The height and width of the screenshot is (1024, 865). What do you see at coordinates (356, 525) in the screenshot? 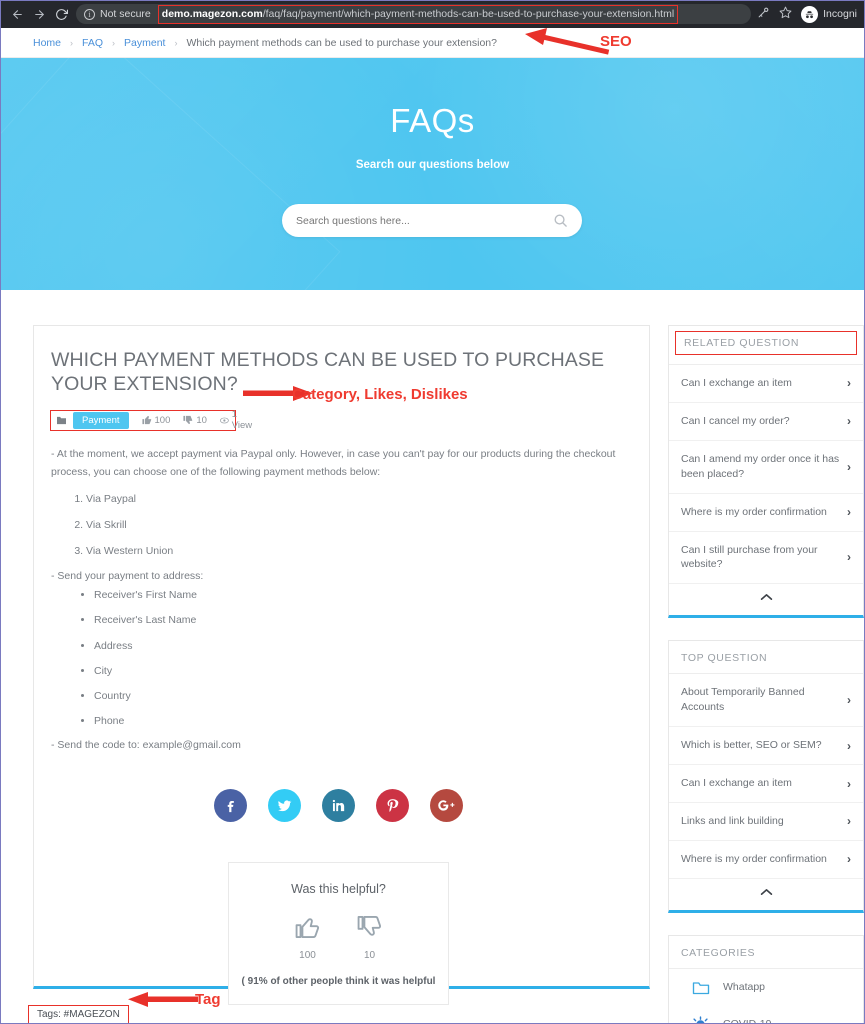
I see `list-item: Via Skrill` at bounding box center [356, 525].